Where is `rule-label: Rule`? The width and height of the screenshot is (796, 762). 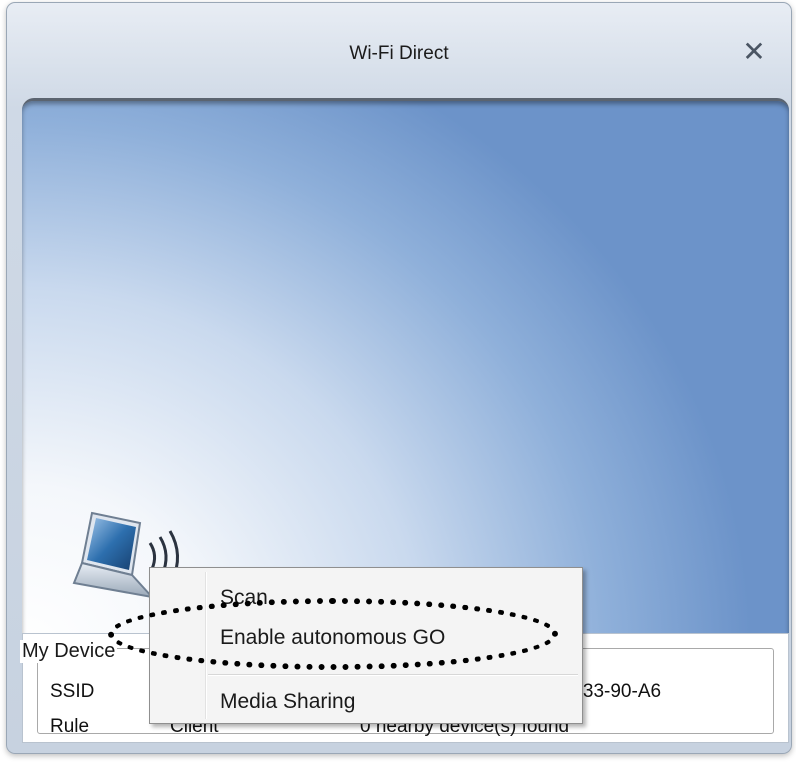
rule-label: Rule is located at coordinates (70, 726).